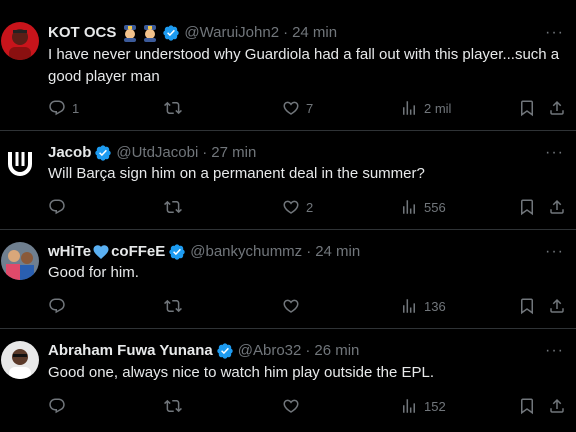 This screenshot has width=576, height=432. What do you see at coordinates (130, 351) in the screenshot?
I see `display-name: Abraham Fuwa Yunana` at bounding box center [130, 351].